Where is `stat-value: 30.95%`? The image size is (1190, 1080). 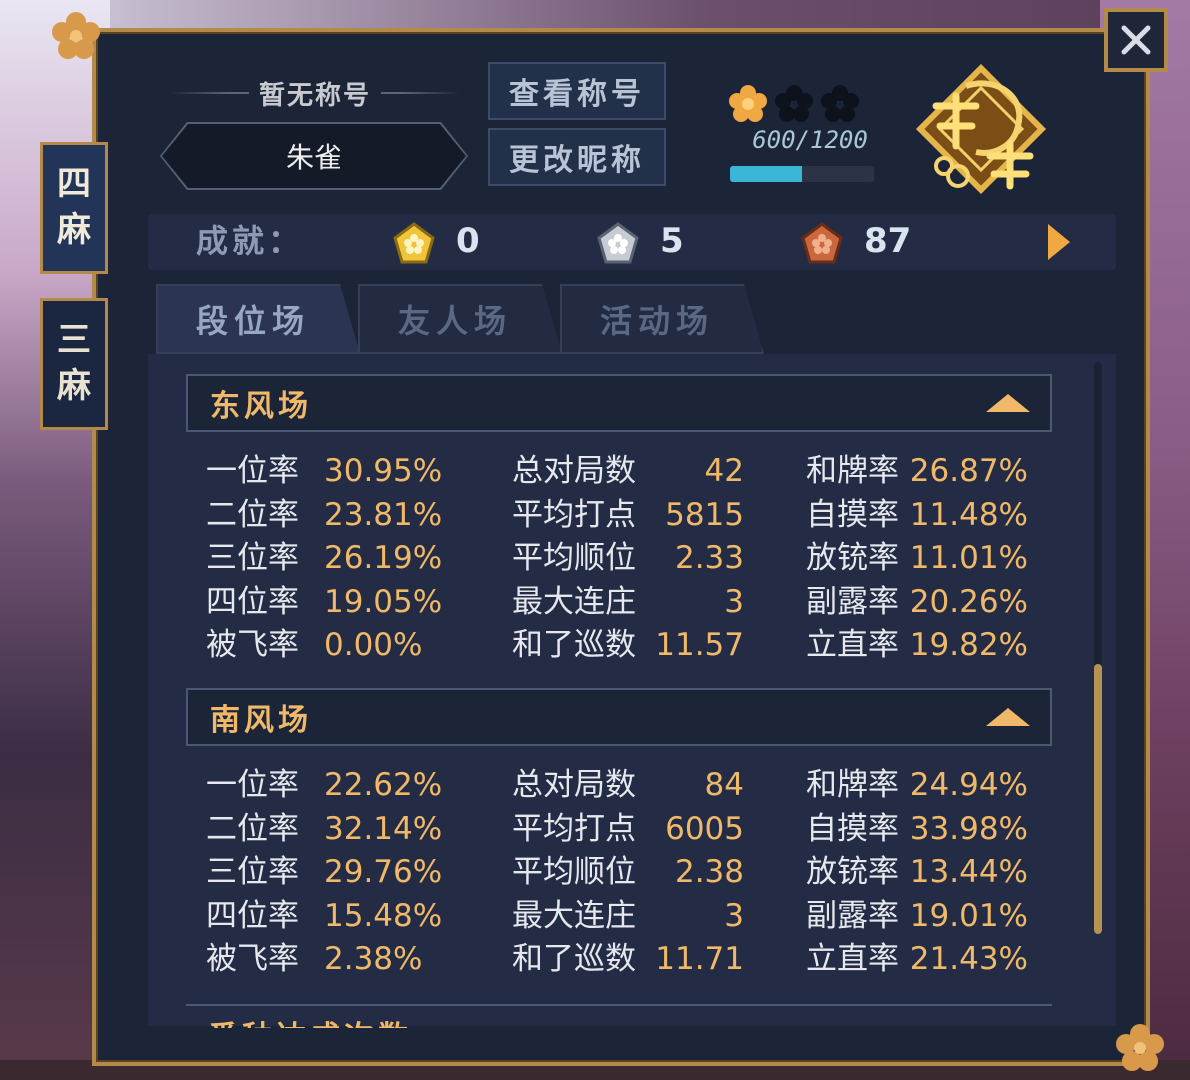
stat-value: 30.95% is located at coordinates (383, 471).